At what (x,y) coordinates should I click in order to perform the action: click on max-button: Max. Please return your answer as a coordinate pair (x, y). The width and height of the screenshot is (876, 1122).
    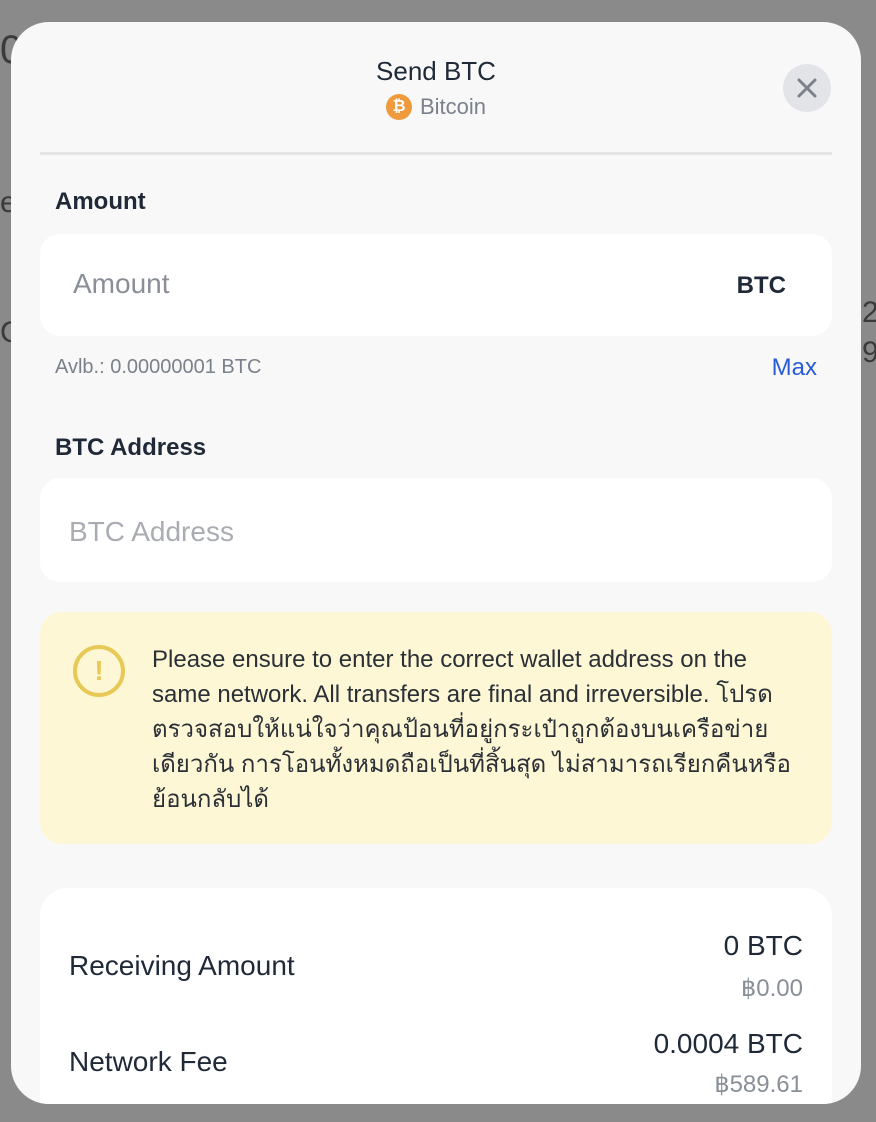
    Looking at the image, I should click on (794, 368).